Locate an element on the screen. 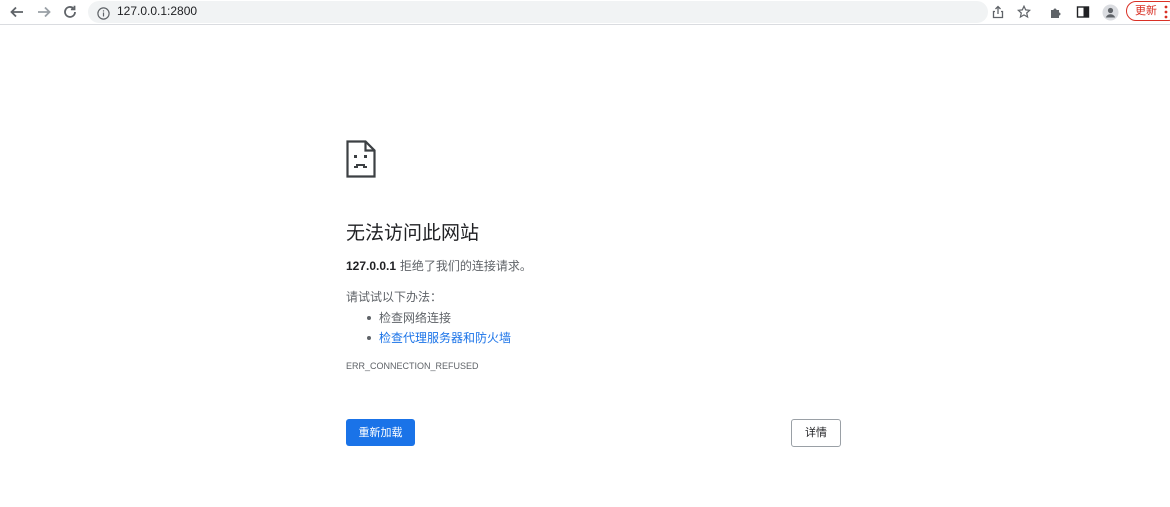  error-message: 拒绝了我们的连接请求。 is located at coordinates (464, 266).